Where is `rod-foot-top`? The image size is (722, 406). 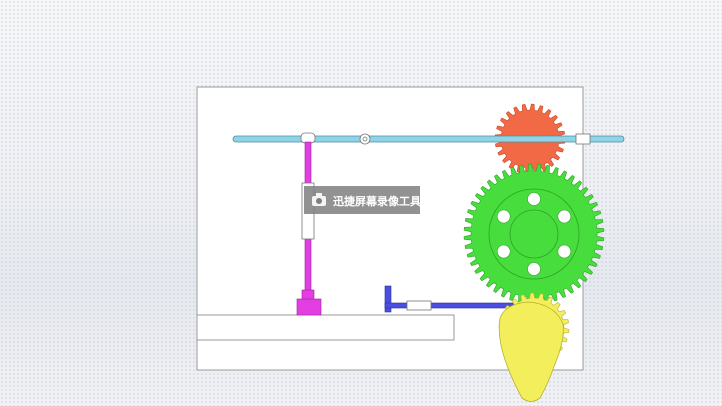
rod-foot-top is located at coordinates (308, 295).